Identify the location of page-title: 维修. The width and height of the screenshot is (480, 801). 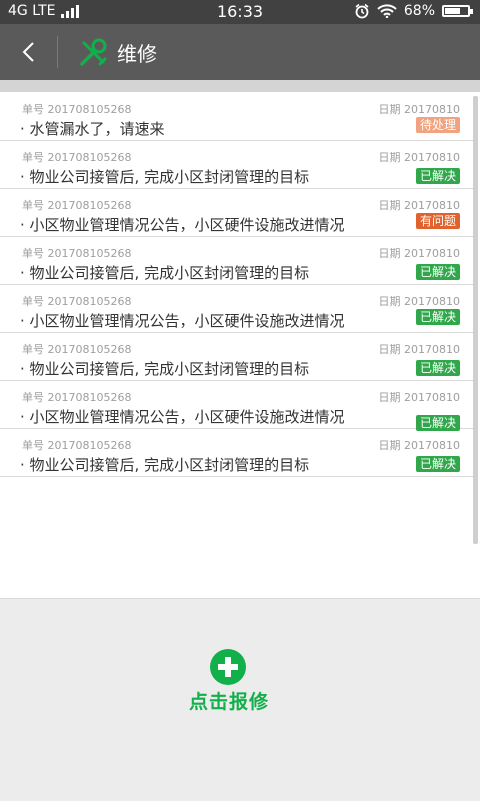
(137, 54).